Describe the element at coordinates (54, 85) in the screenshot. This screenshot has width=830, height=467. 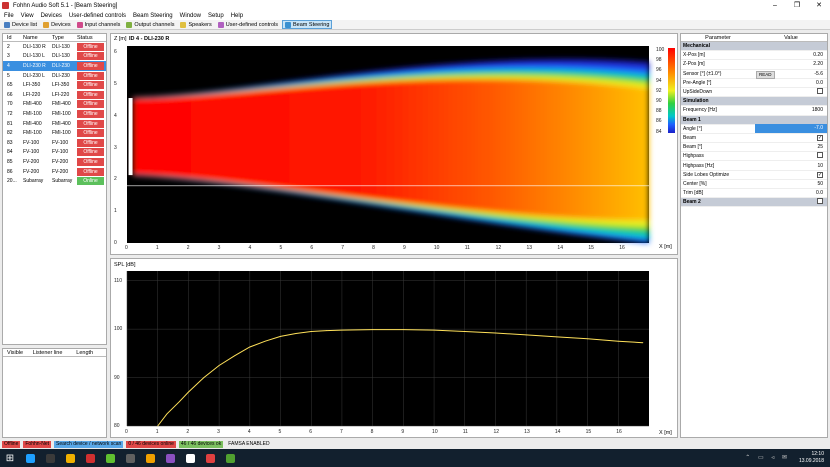
I see `device-row: 65 LFI-350 LFI-350 Offline` at that location.